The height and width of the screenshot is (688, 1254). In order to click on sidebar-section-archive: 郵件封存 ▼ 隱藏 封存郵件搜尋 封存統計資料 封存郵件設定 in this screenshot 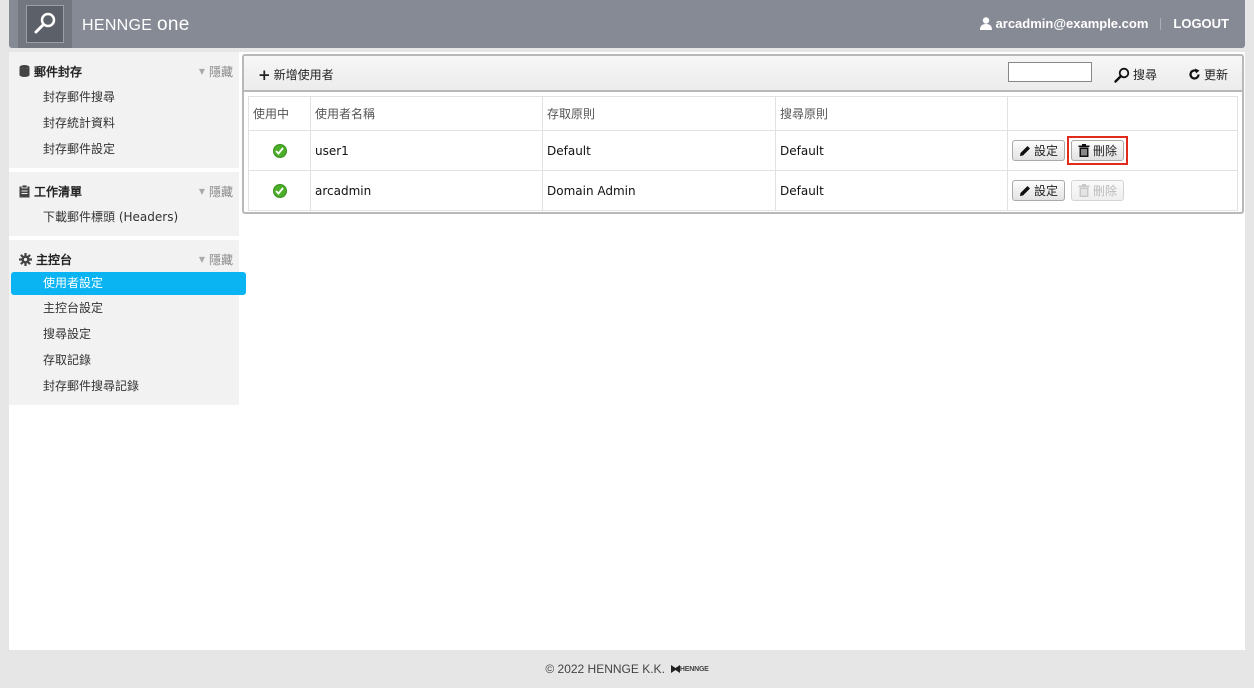, I will do `click(124, 110)`.